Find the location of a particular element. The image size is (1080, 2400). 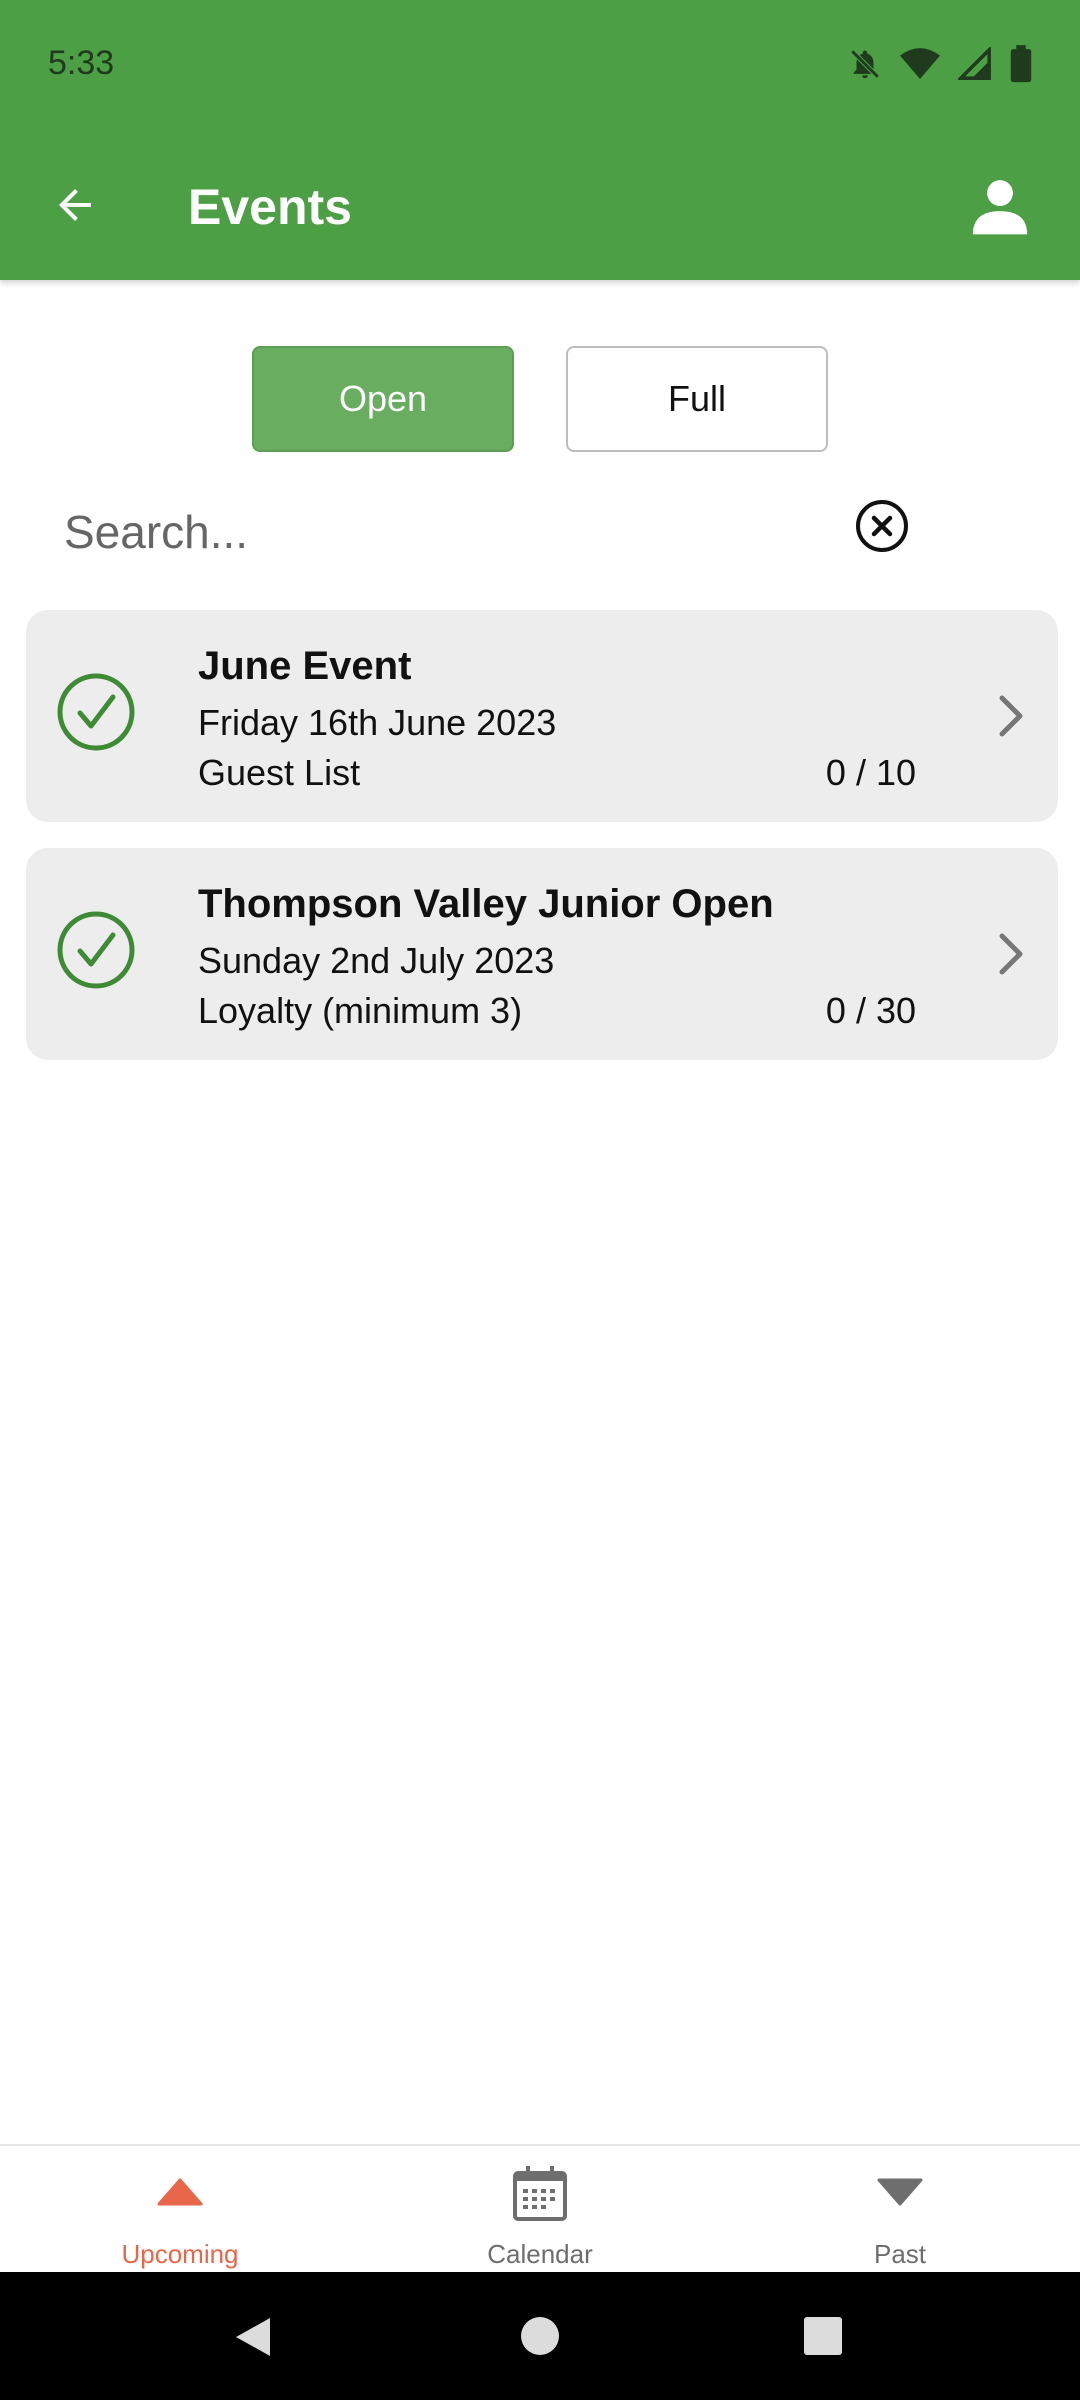

triangle-down-icon is located at coordinates (900, 2192).